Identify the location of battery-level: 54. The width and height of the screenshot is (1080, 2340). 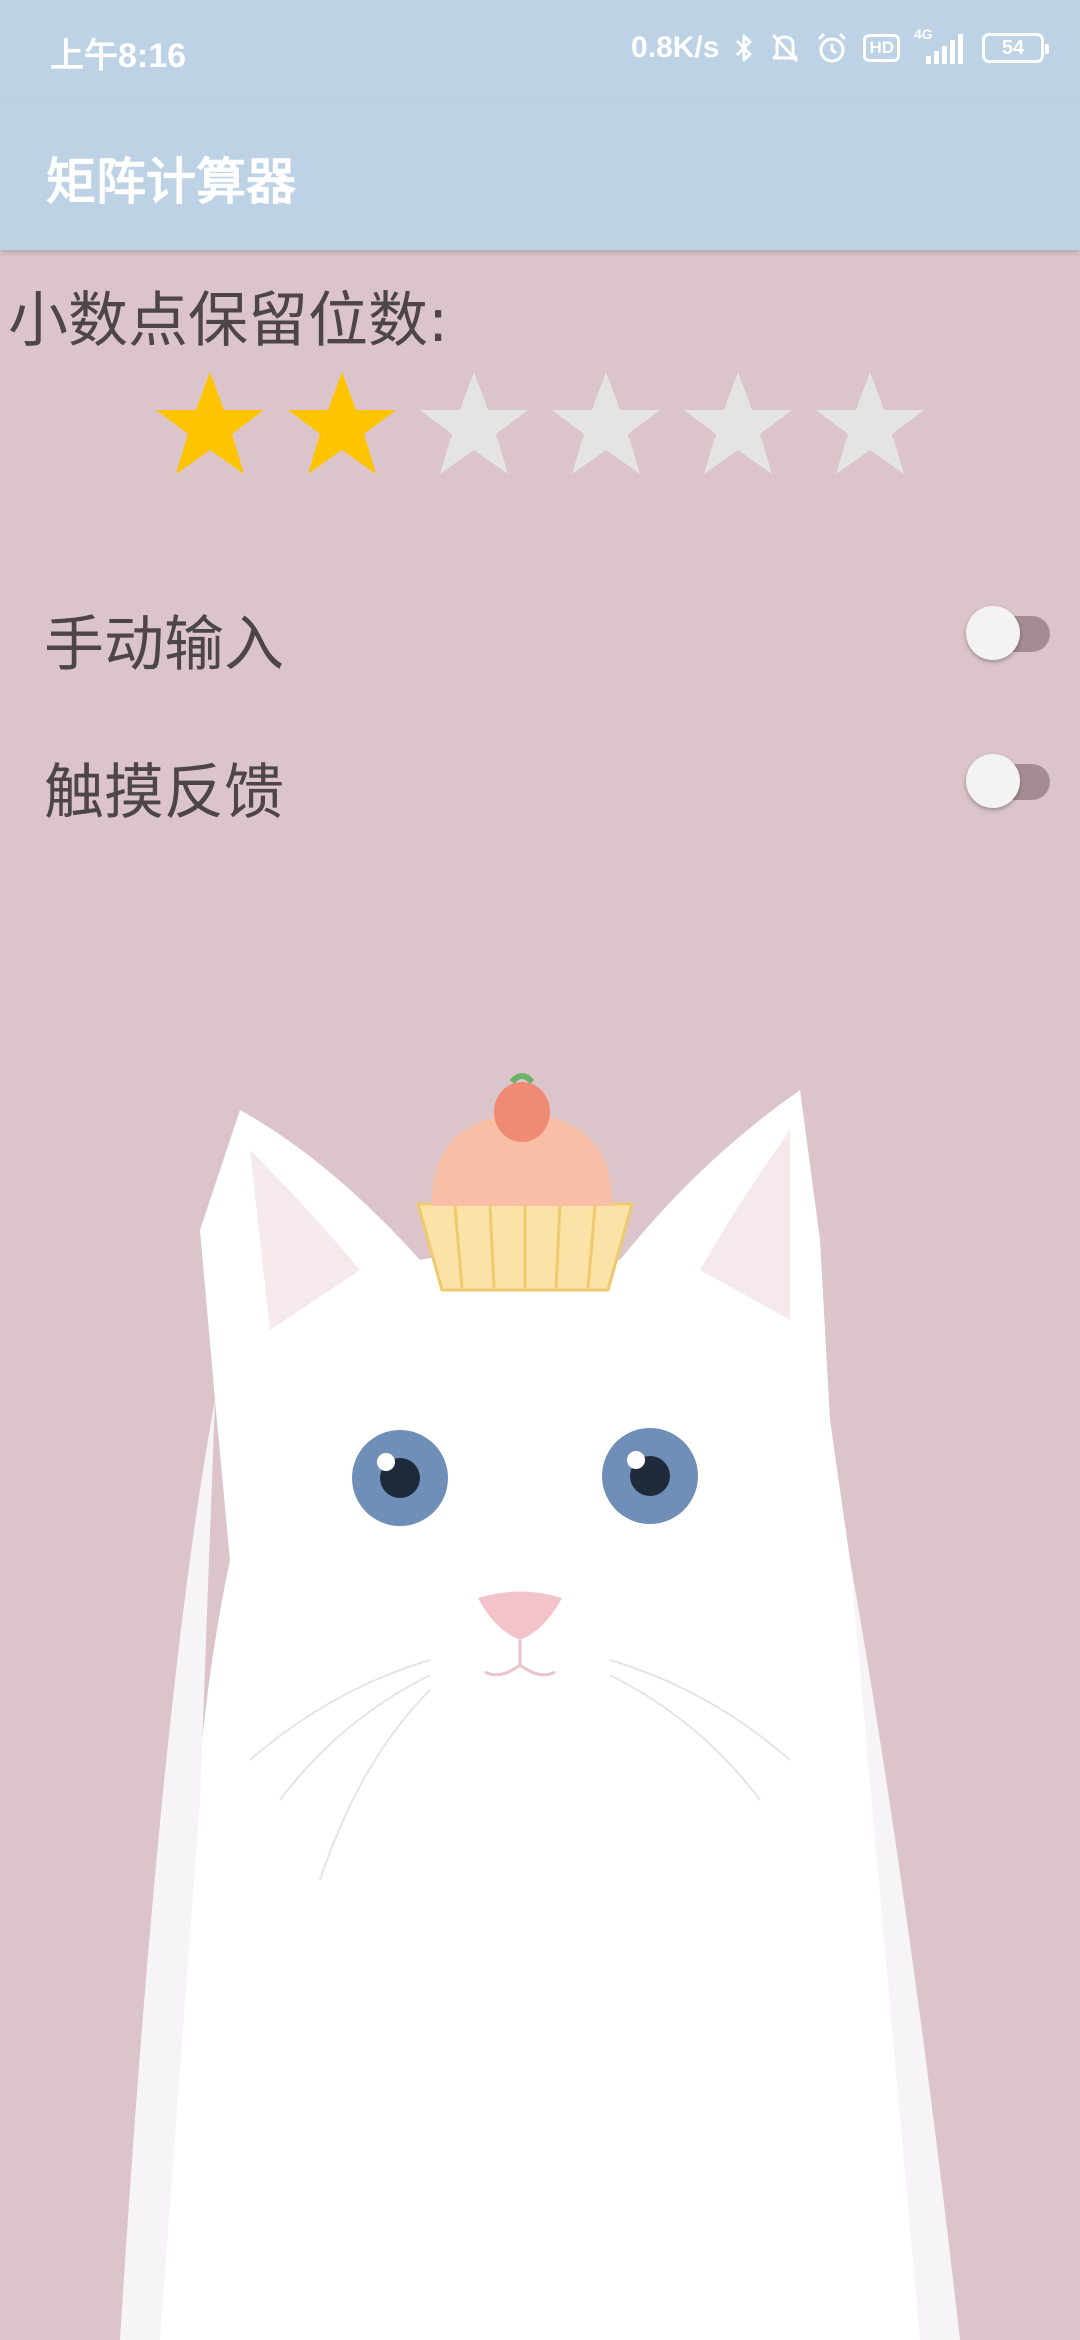
(1013, 48).